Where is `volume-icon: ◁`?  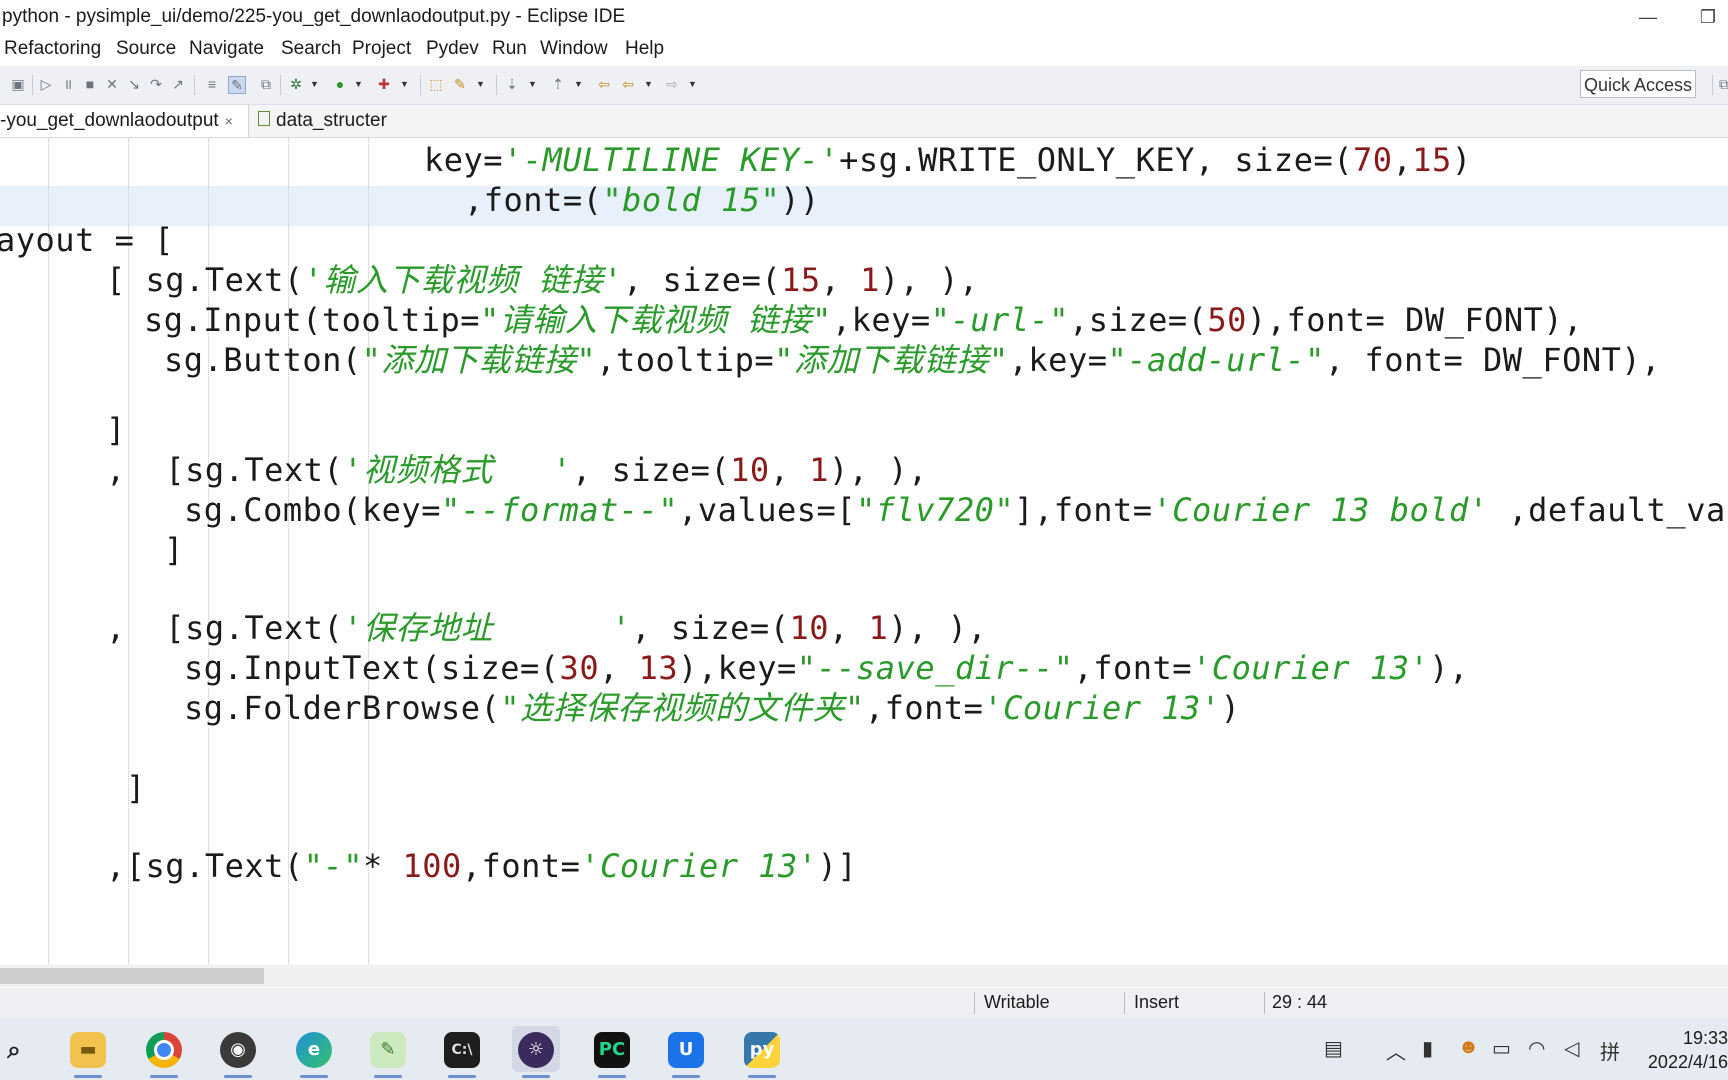 volume-icon: ◁ is located at coordinates (1571, 1048).